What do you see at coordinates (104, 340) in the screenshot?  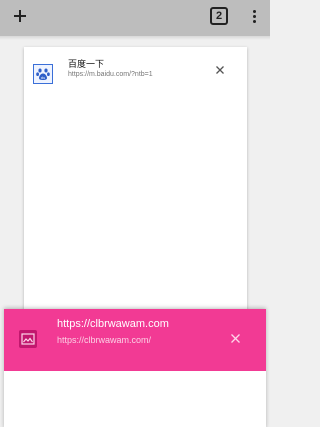 I see `tab-url: https://clbrwawam.com/` at bounding box center [104, 340].